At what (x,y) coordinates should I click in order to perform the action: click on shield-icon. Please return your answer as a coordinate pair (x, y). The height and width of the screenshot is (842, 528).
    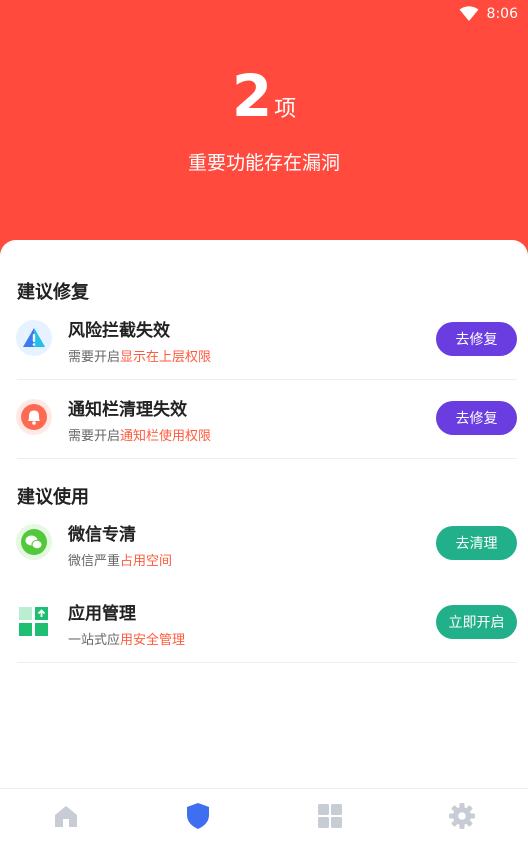
    Looking at the image, I should click on (198, 815).